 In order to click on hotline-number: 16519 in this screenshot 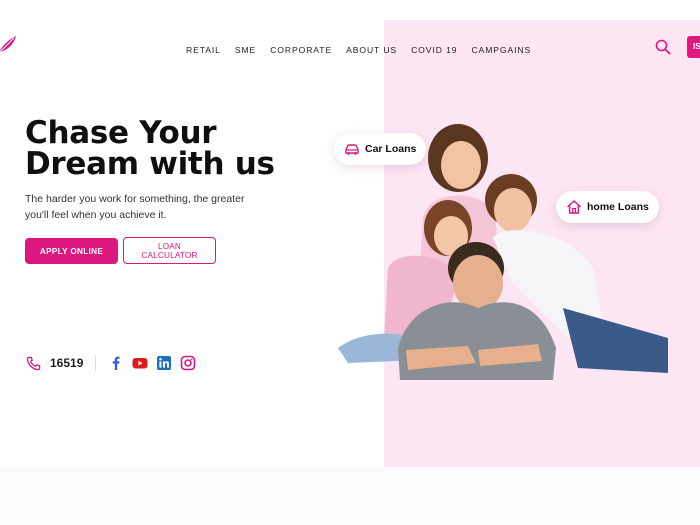, I will do `click(66, 363)`.